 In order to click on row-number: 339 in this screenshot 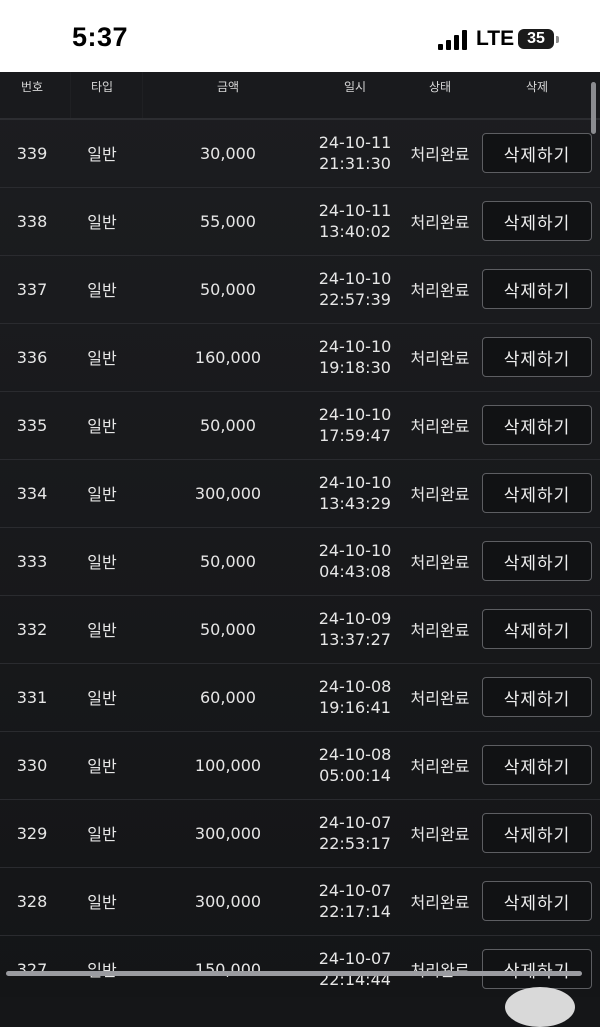, I will do `click(32, 153)`.